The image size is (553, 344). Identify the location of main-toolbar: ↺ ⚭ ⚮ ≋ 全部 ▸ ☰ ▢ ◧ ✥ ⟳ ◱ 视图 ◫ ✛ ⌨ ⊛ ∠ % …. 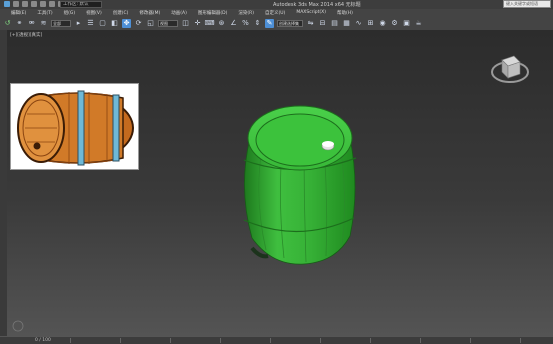
(276, 23).